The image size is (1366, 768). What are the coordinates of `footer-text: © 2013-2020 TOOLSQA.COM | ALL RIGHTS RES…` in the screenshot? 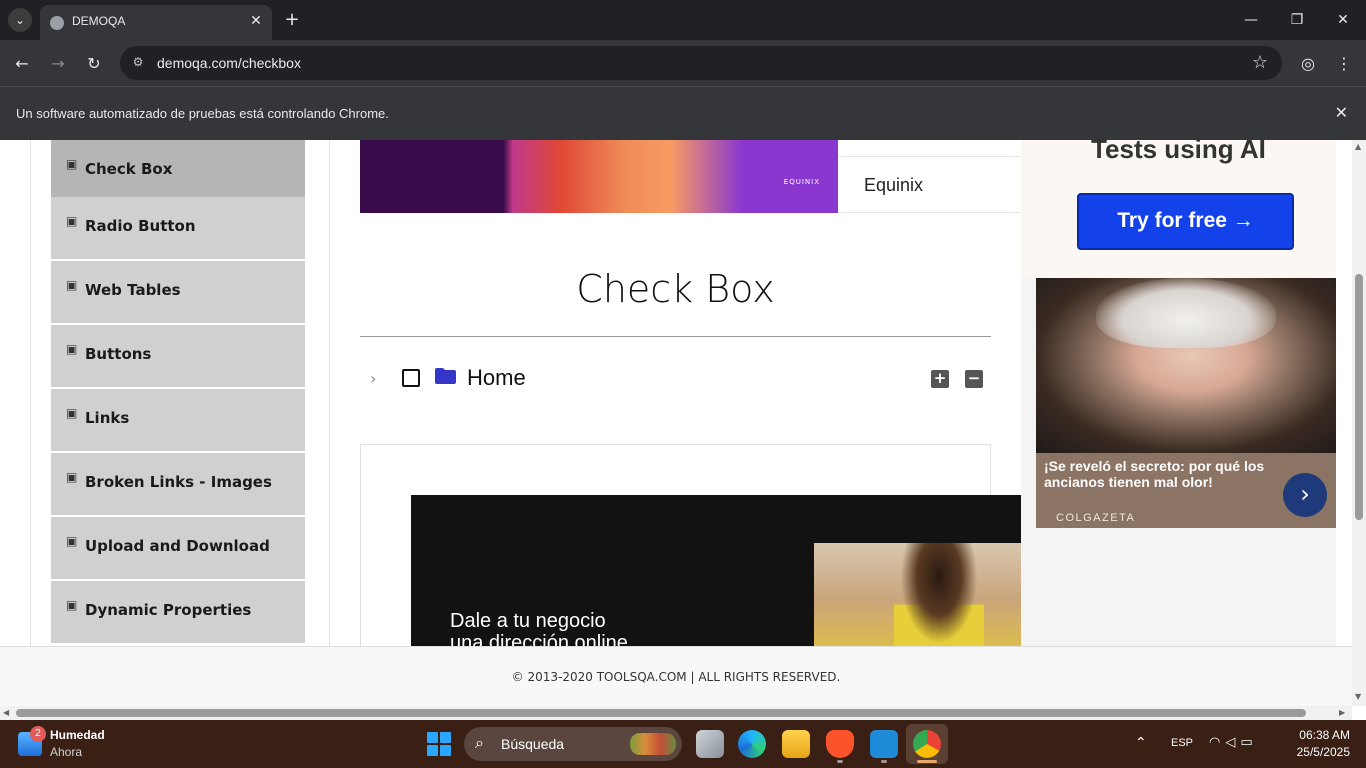 It's located at (676, 677).